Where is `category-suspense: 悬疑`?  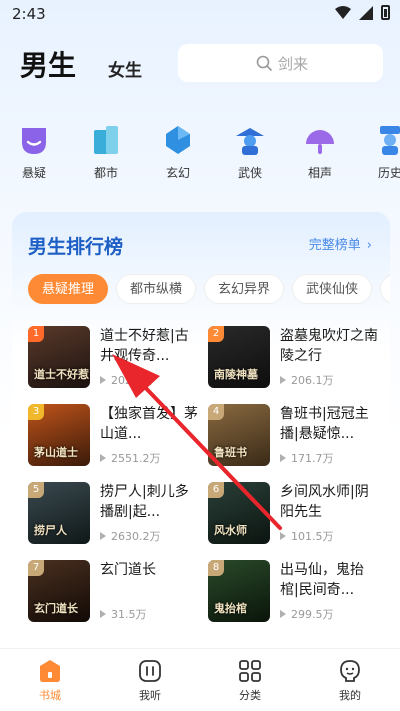
category-suspense: 悬疑 is located at coordinates (34, 150).